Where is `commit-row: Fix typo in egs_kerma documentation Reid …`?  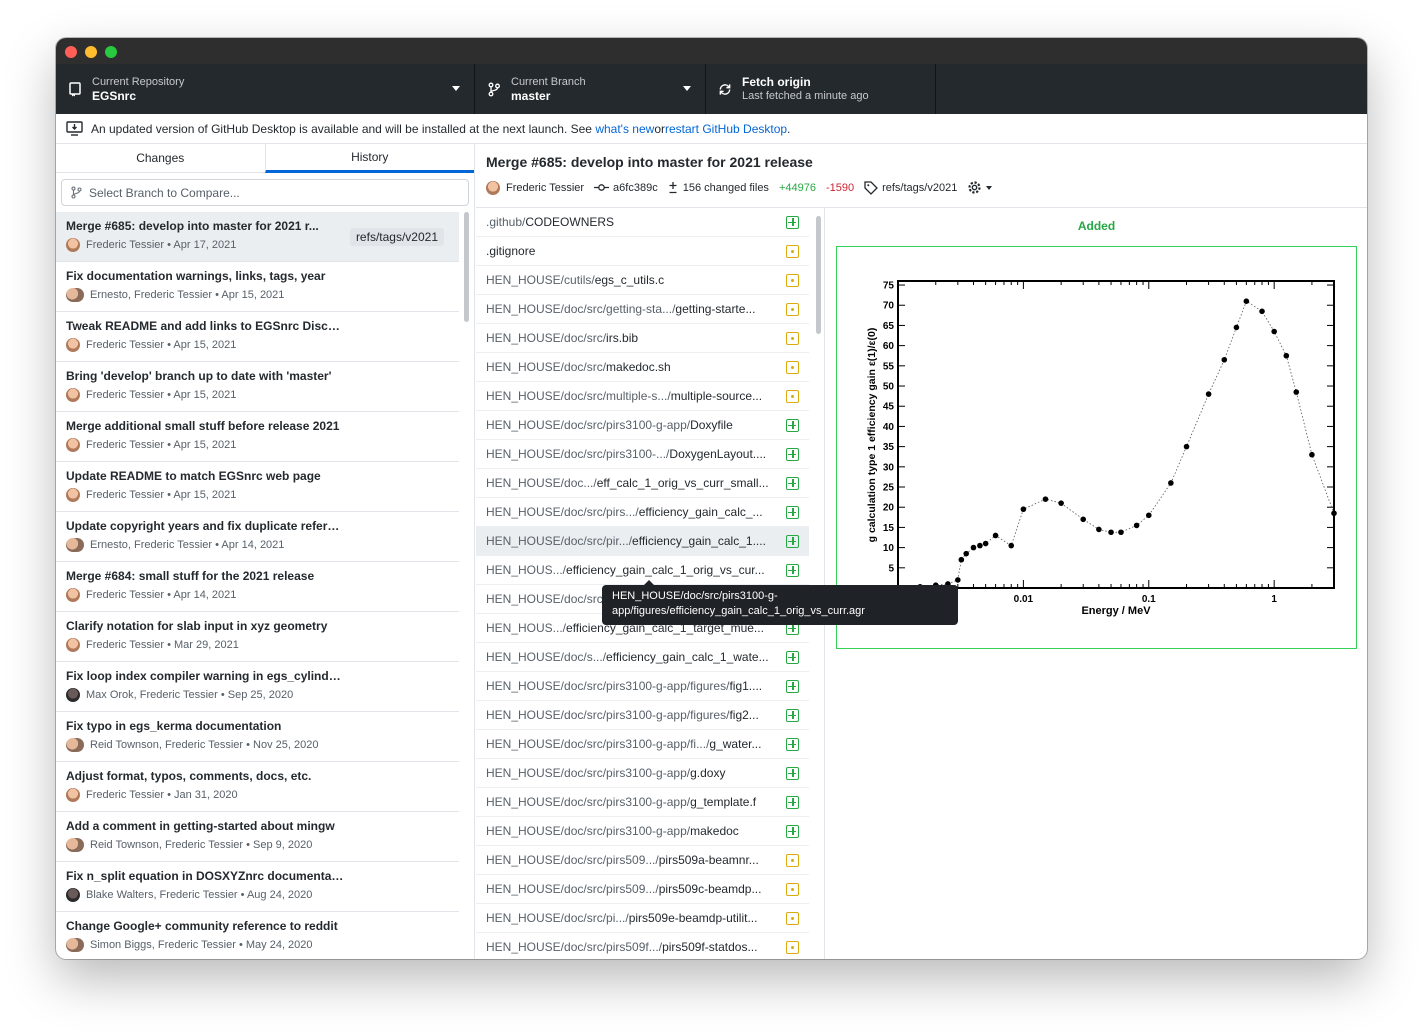
commit-row: Fix typo in egs_kerma documentation Reid … is located at coordinates (257, 737).